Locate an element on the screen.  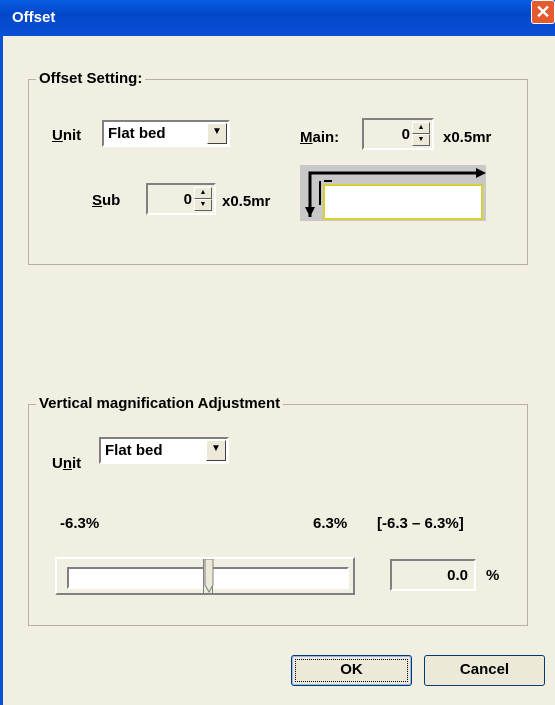
offset-diagram is located at coordinates (393, 193).